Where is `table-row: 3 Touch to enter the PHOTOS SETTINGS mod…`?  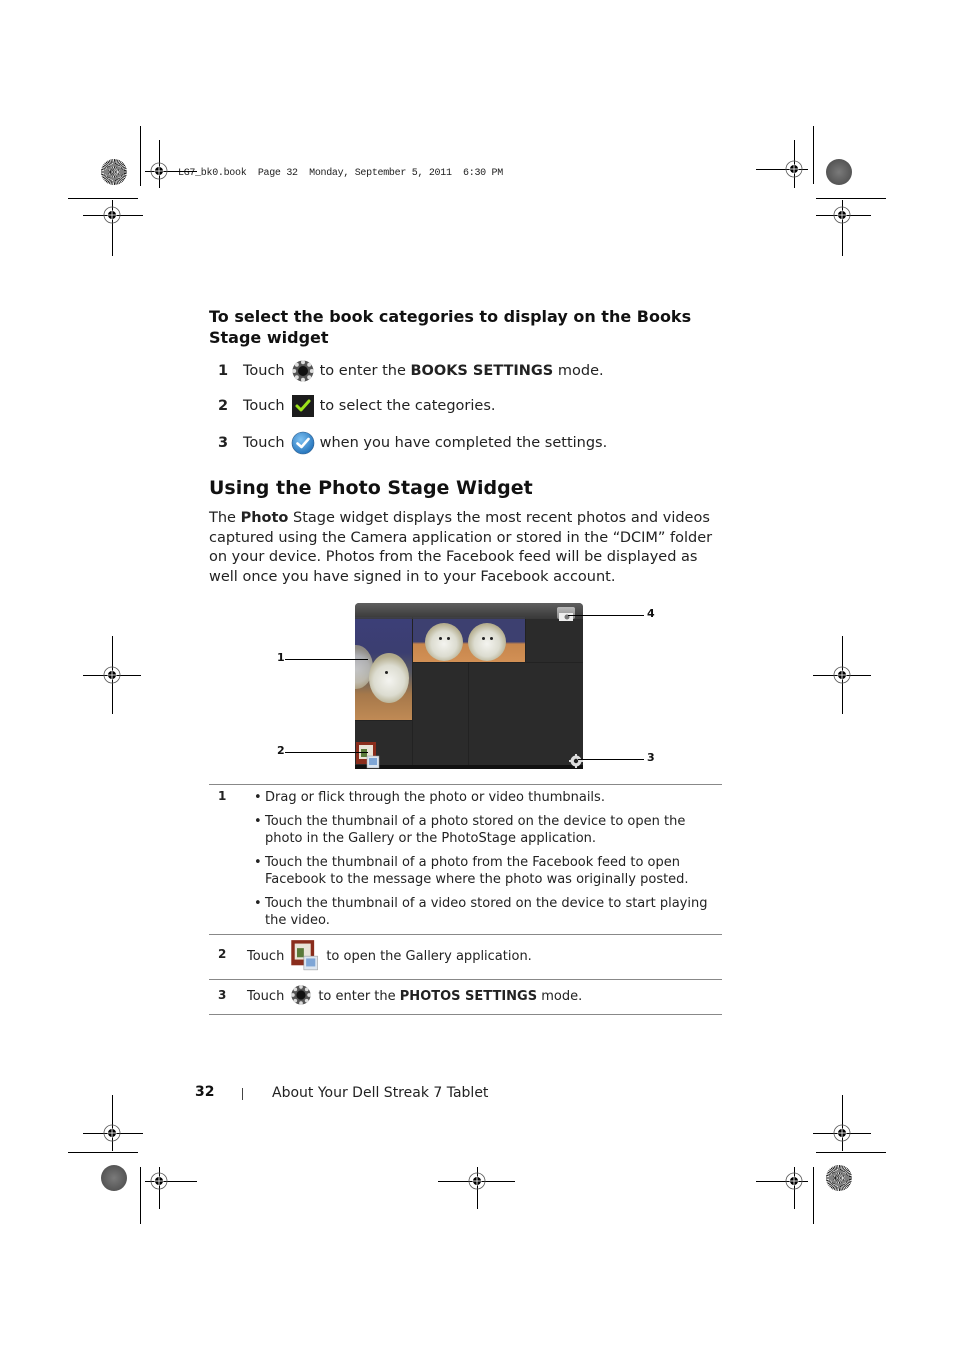
table-row: 3 Touch to enter the PHOTOS SETTINGS mod… is located at coordinates (465, 997).